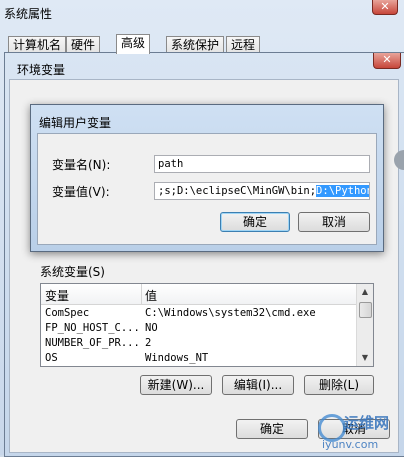 The width and height of the screenshot is (404, 457). What do you see at coordinates (365, 358) in the screenshot?
I see `scroll-down-icon: ▼` at bounding box center [365, 358].